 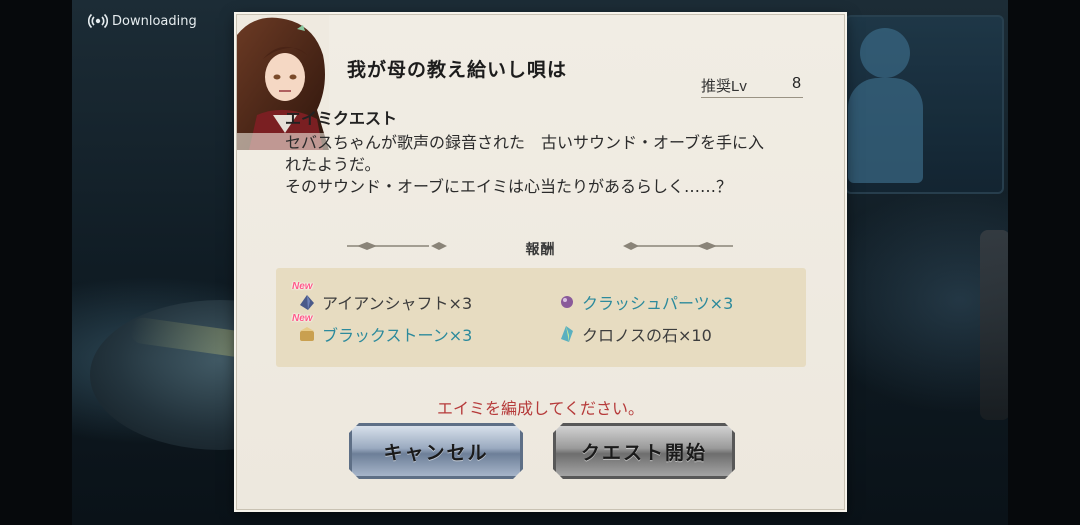 What do you see at coordinates (540, 408) in the screenshot?
I see `party-warning: エイミを編成してください。` at bounding box center [540, 408].